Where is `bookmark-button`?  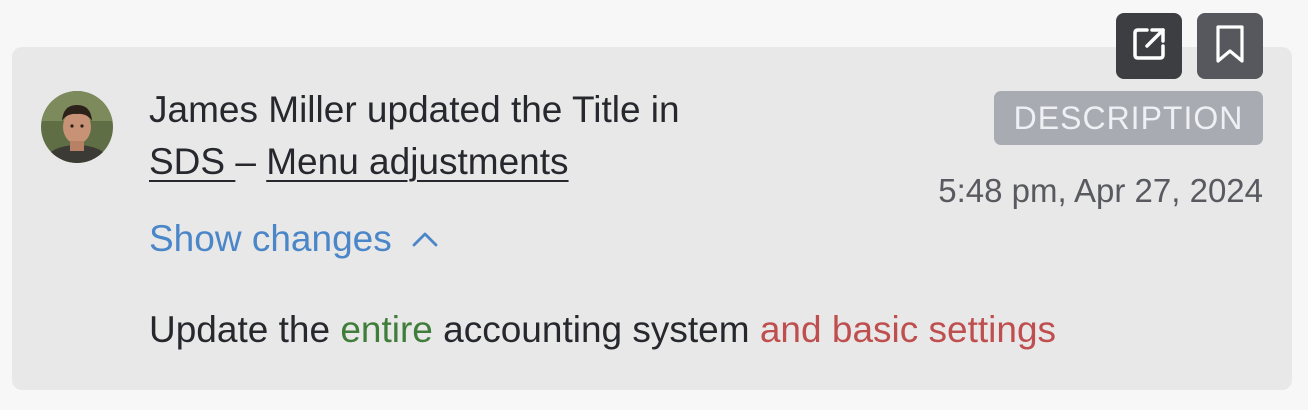 bookmark-button is located at coordinates (1230, 46).